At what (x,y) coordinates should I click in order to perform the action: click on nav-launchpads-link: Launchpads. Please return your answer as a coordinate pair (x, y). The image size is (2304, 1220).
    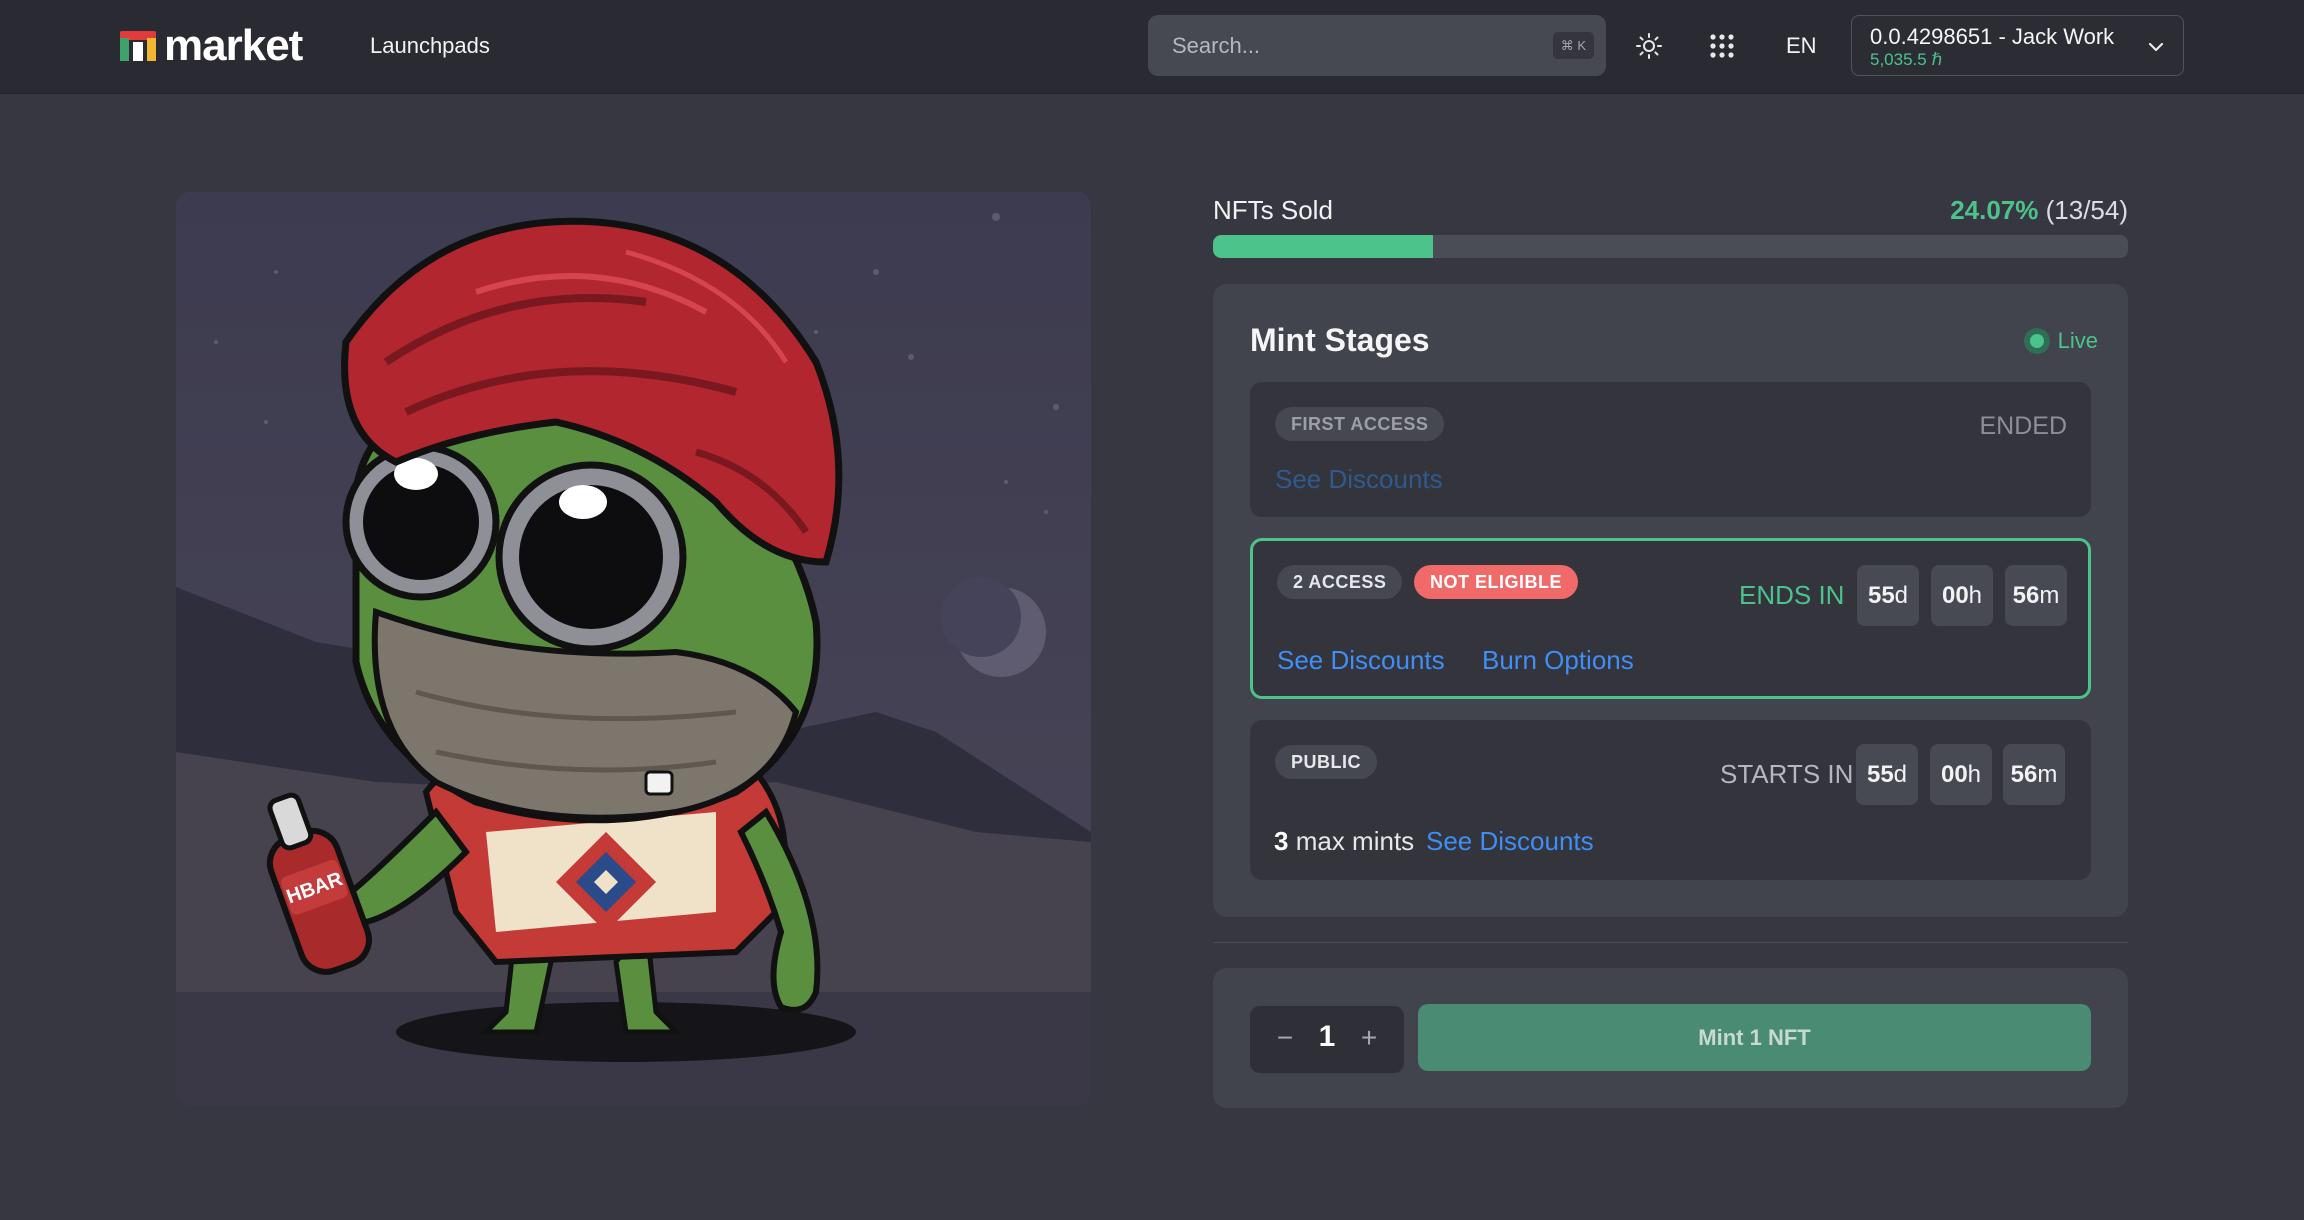
    Looking at the image, I should click on (430, 46).